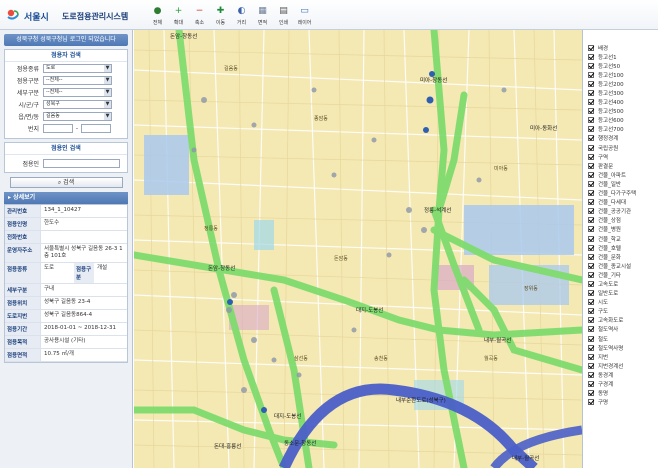 The height and width of the screenshot is (468, 658). Describe the element at coordinates (620, 238) in the screenshot. I see `layer-item: 건물_학교` at that location.